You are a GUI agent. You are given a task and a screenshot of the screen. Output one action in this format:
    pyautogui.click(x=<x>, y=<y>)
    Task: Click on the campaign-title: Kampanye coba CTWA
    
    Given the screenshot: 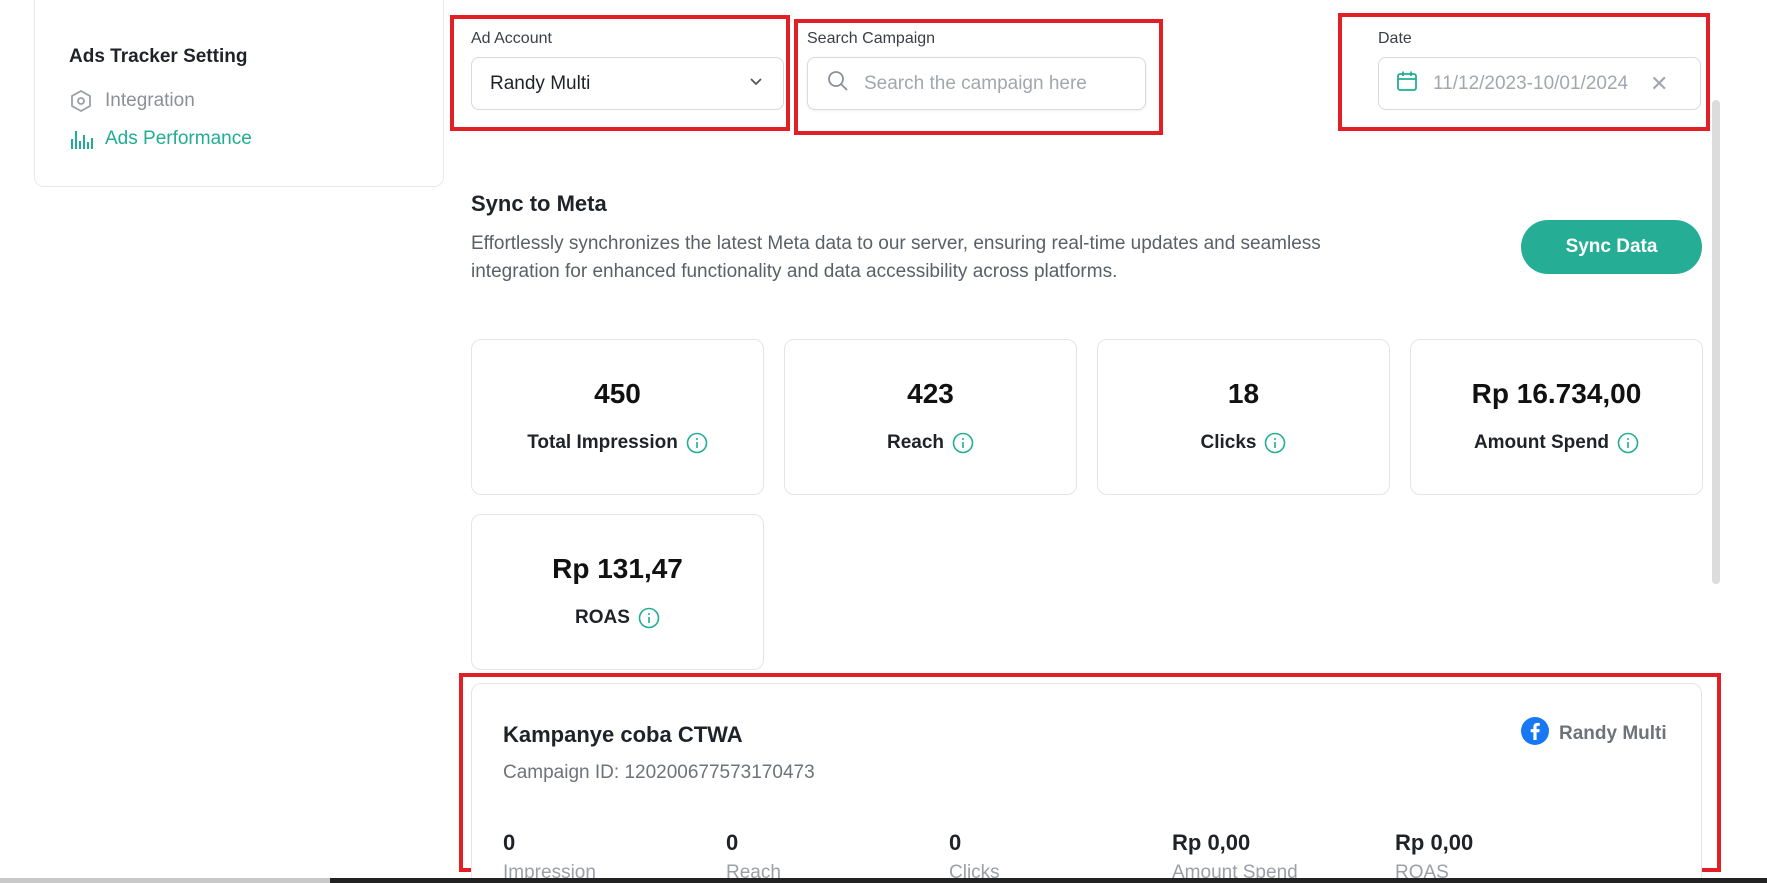 What is the action you would take?
    pyautogui.click(x=623, y=734)
    